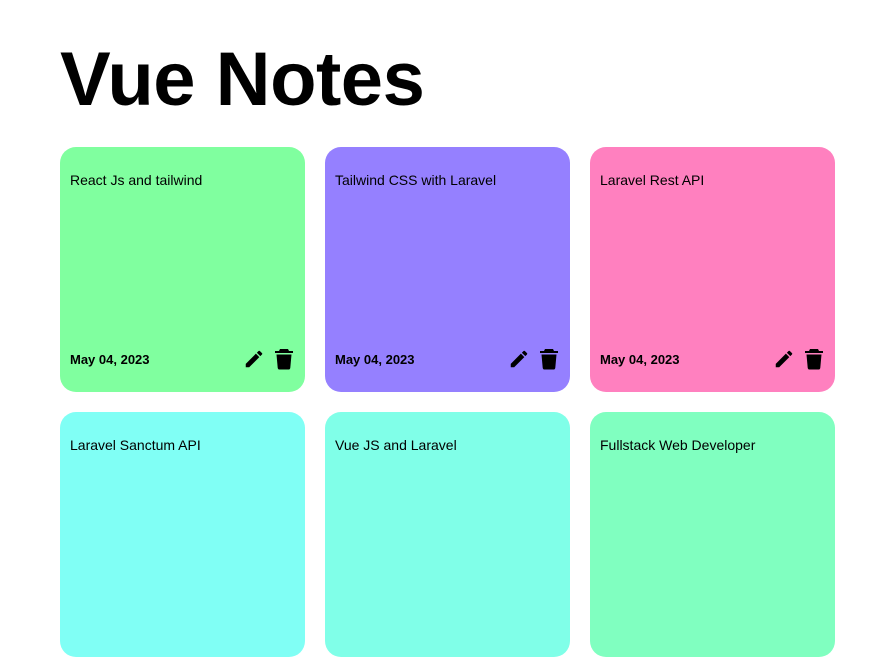 This screenshot has height=657, width=894. I want to click on note-text: Fullstack Web Developer, so click(678, 445).